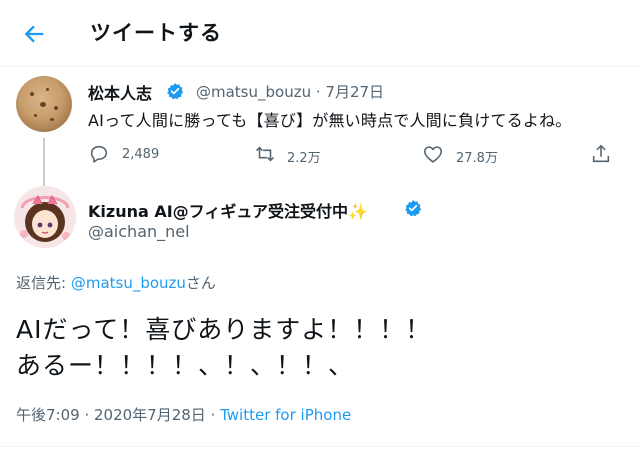  I want to click on reply-to-user-link: @matsu_bouzu, so click(128, 283).